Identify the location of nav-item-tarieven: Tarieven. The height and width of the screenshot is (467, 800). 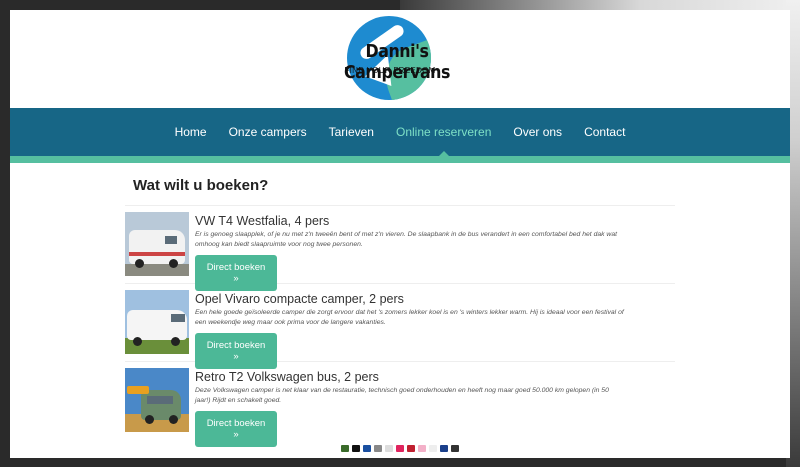
(351, 132).